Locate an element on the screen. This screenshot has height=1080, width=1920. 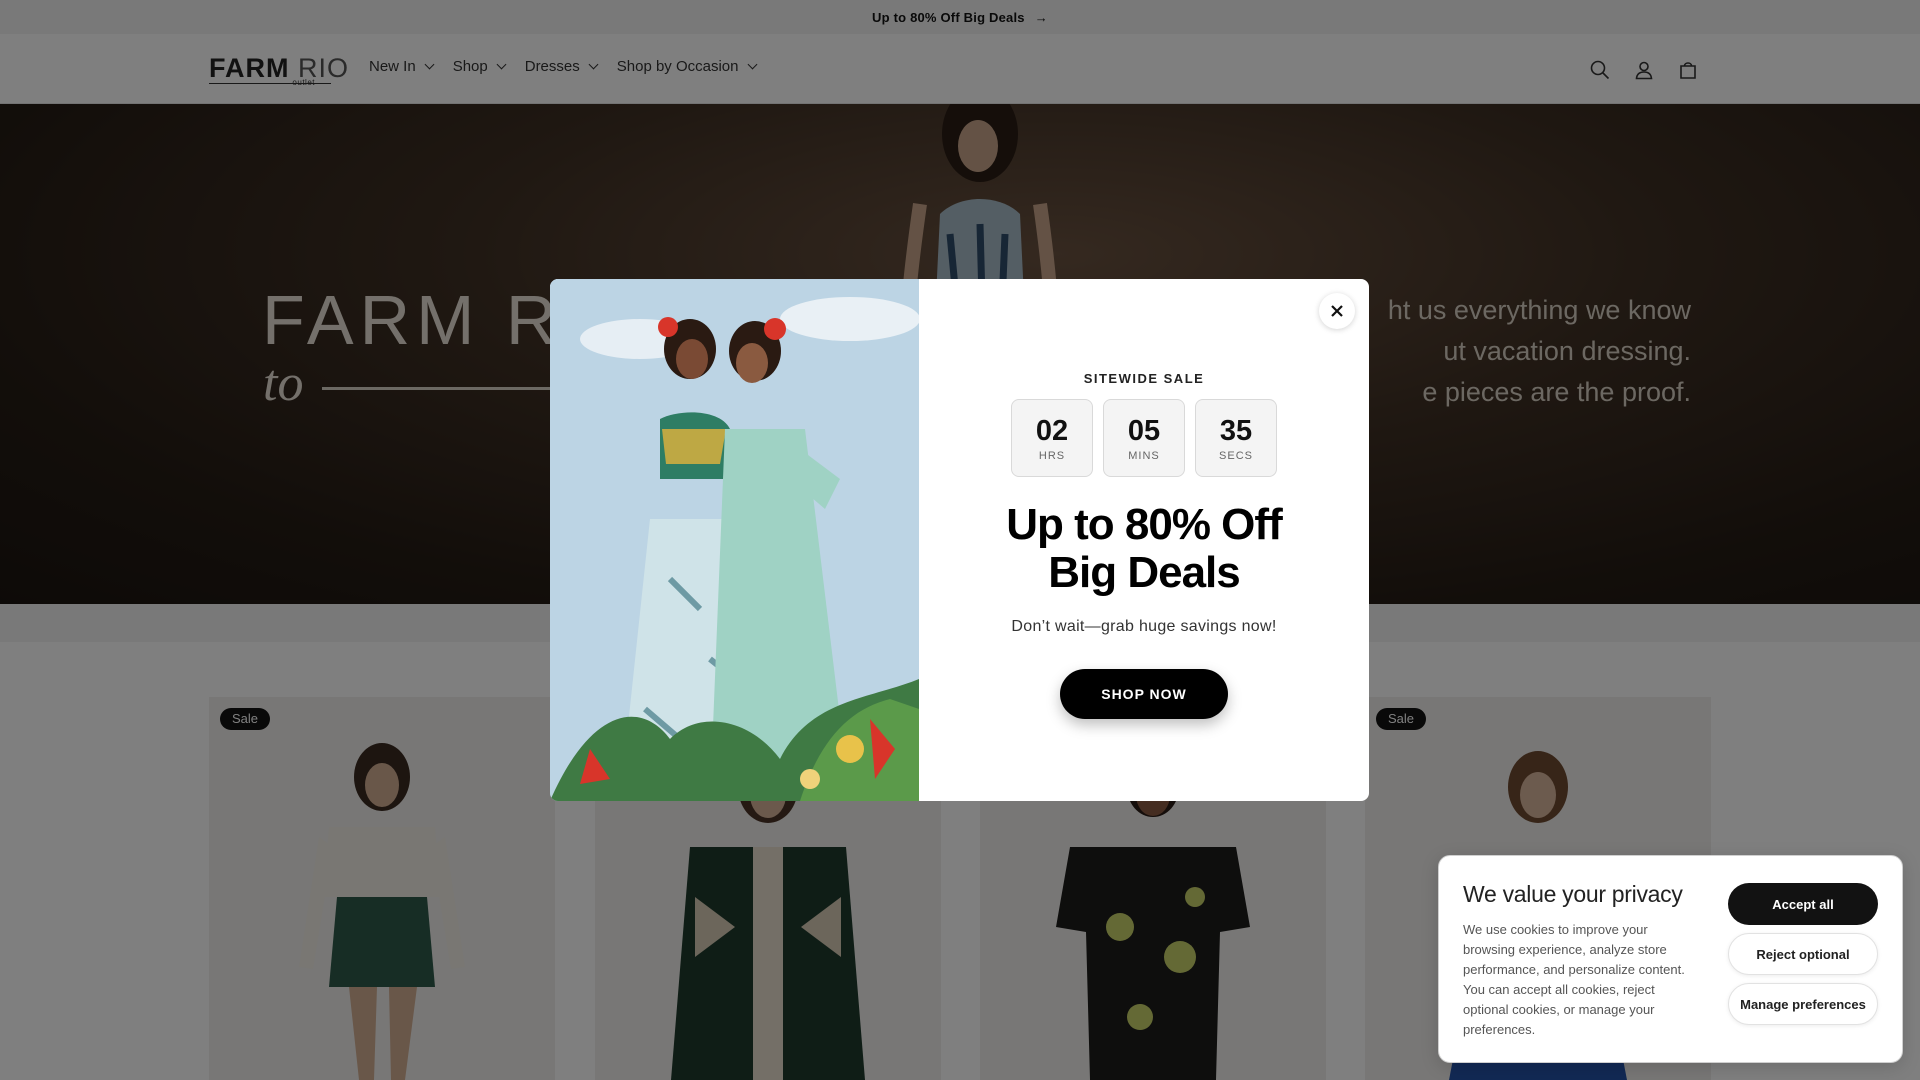
cookie-title: We value your privacy is located at coordinates (1573, 894).